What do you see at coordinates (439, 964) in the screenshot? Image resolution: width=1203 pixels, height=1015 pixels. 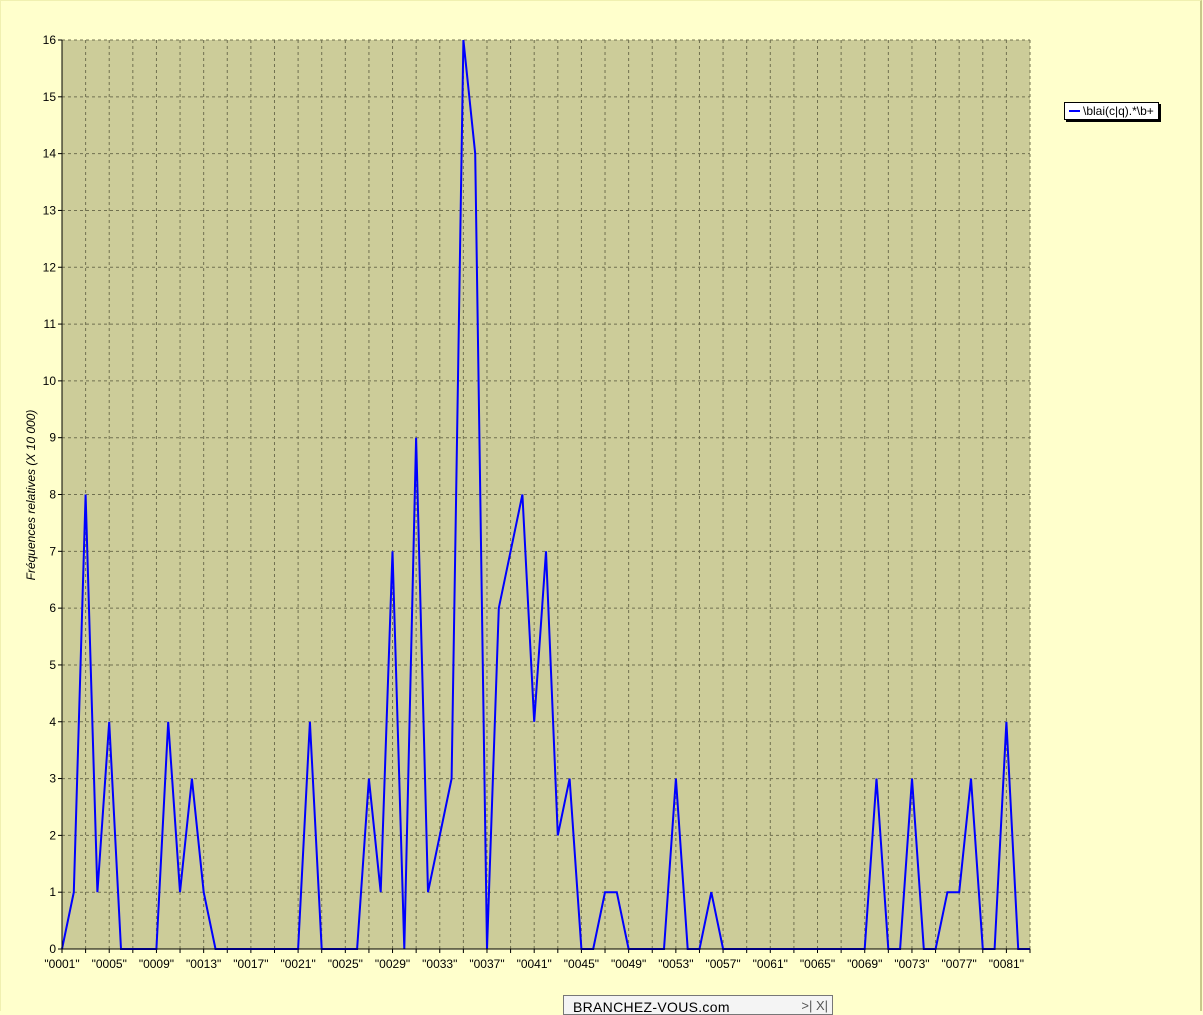 I see `x-tick-label: "0033"` at bounding box center [439, 964].